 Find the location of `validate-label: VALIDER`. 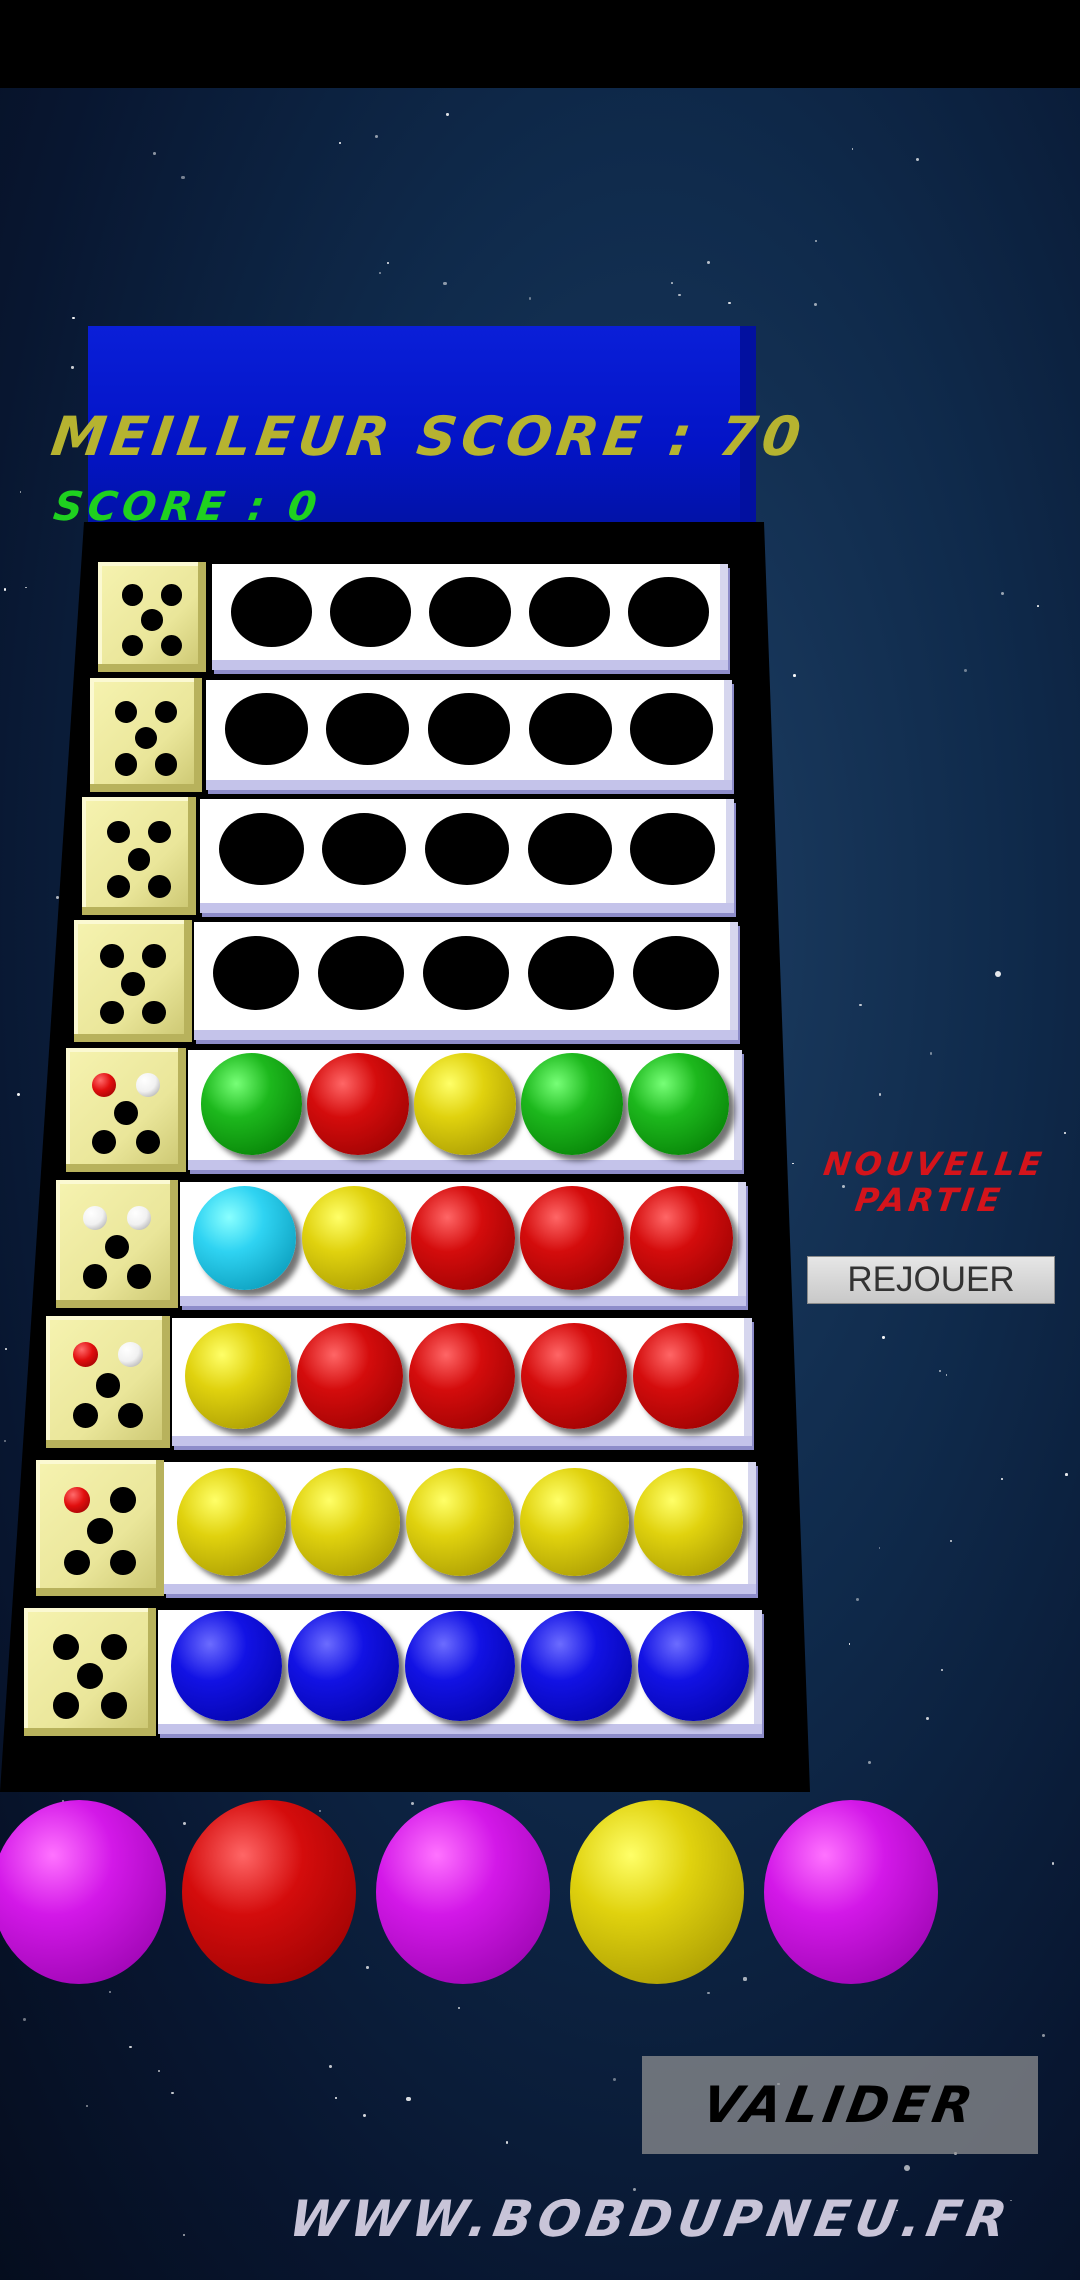

validate-label: VALIDER is located at coordinates (840, 2105).